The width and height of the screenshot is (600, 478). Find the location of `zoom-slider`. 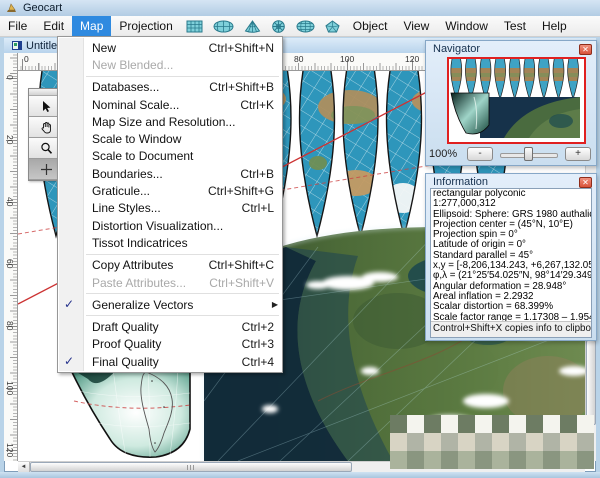

zoom-slider is located at coordinates (529, 154).